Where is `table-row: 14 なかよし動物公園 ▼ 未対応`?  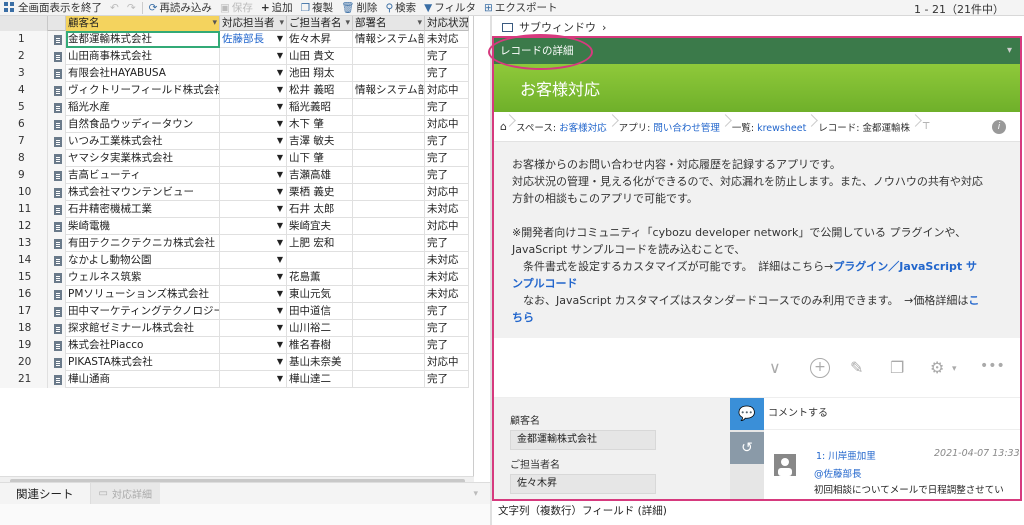 table-row: 14 なかよし動物公園 ▼ 未対応 is located at coordinates (234, 260).